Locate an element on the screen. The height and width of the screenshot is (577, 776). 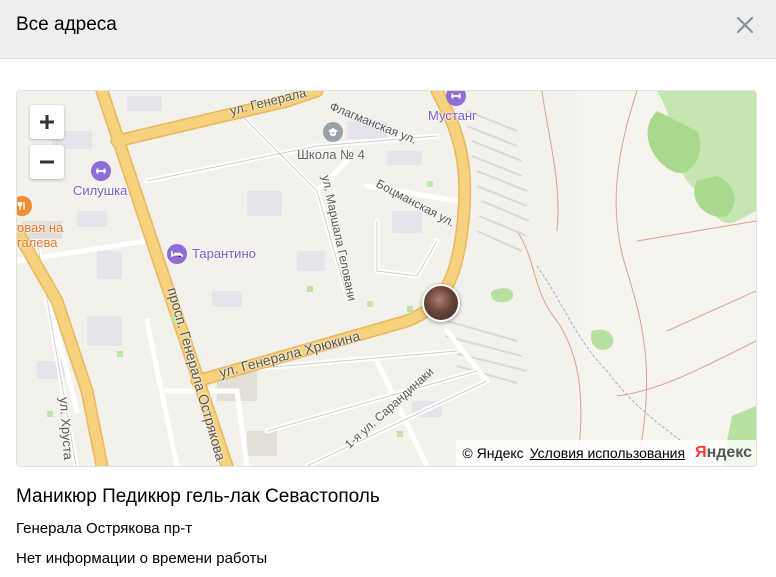
yandex-logo: Яндекс is located at coordinates (723, 453).